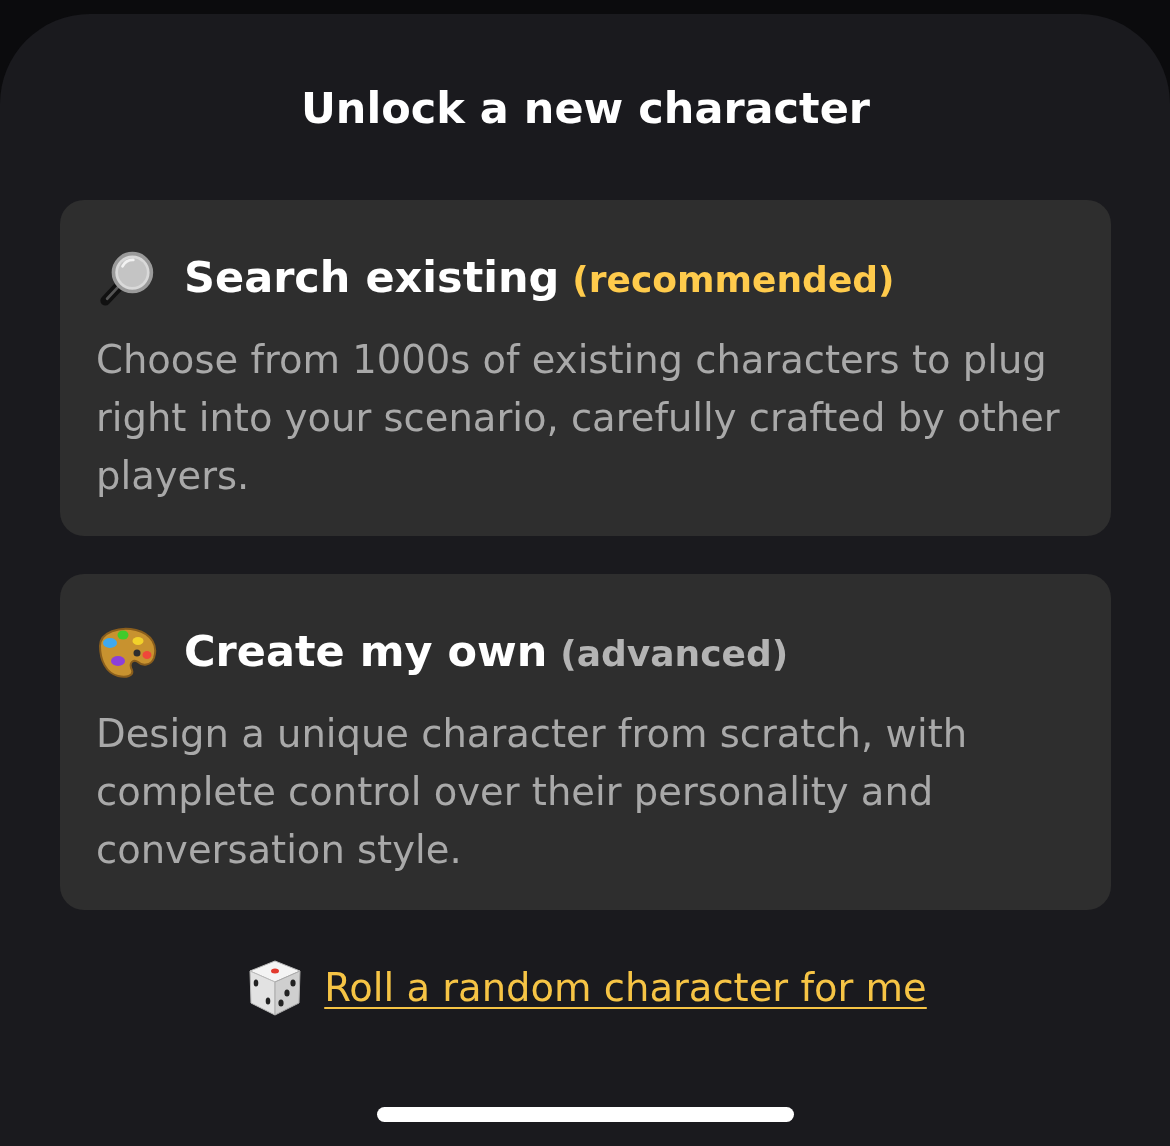 This screenshot has height=1146, width=1170. What do you see at coordinates (674, 653) in the screenshot?
I see `option-tag: (advanced)` at bounding box center [674, 653].